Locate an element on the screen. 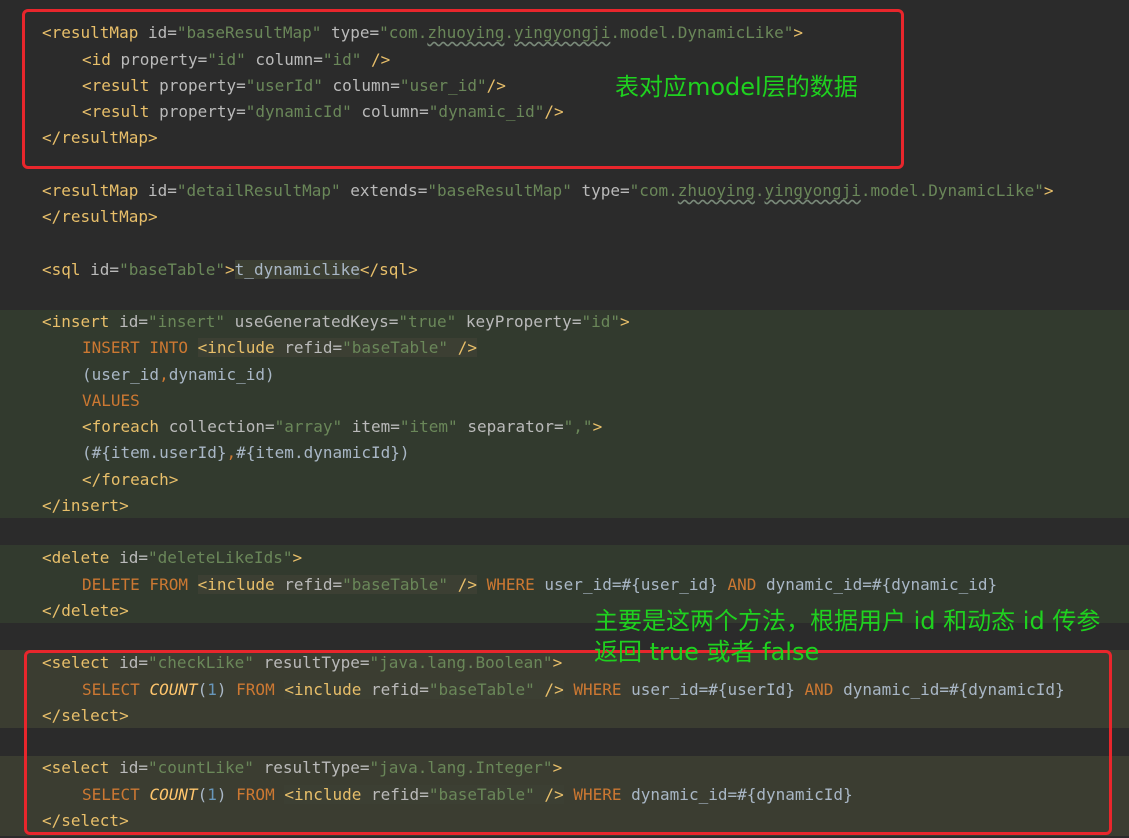 The height and width of the screenshot is (838, 1129). value-token: "detailResultMap" is located at coordinates (258, 190).